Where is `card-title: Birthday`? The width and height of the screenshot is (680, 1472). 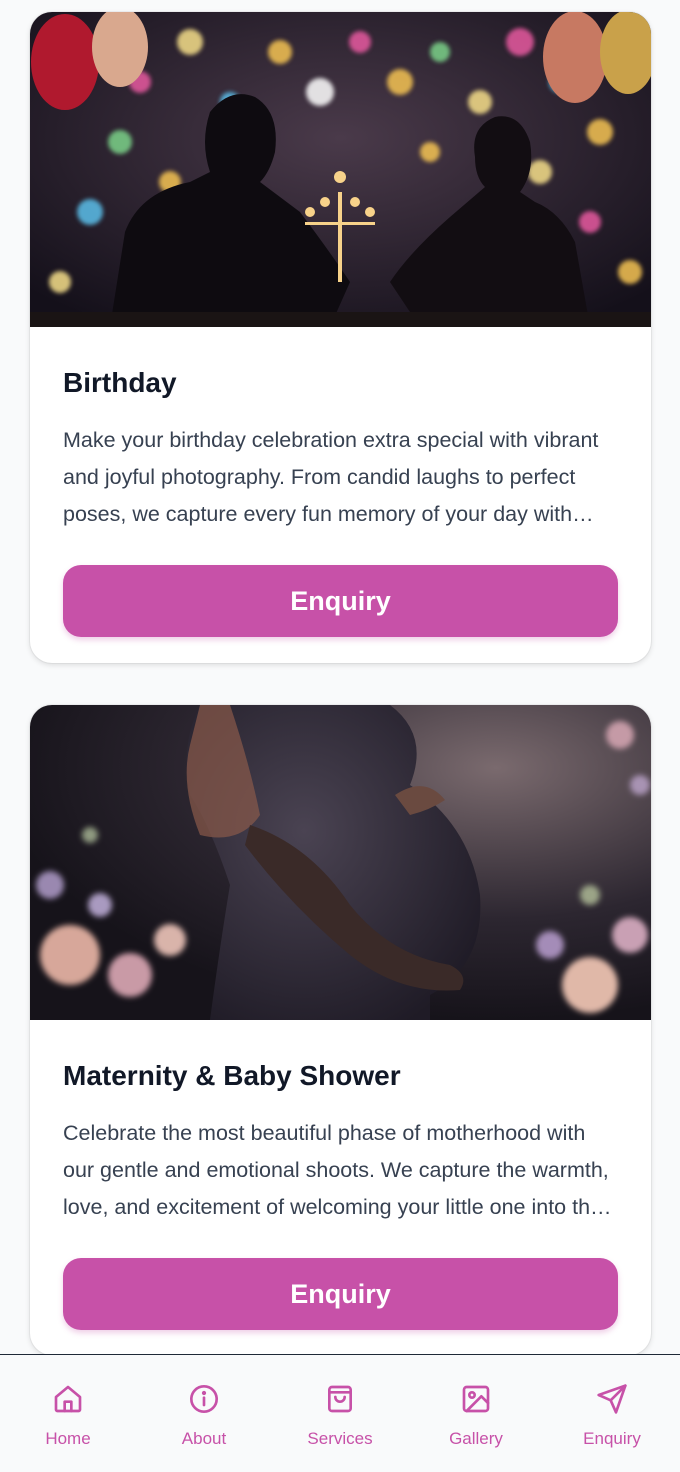
card-title: Birthday is located at coordinates (120, 382).